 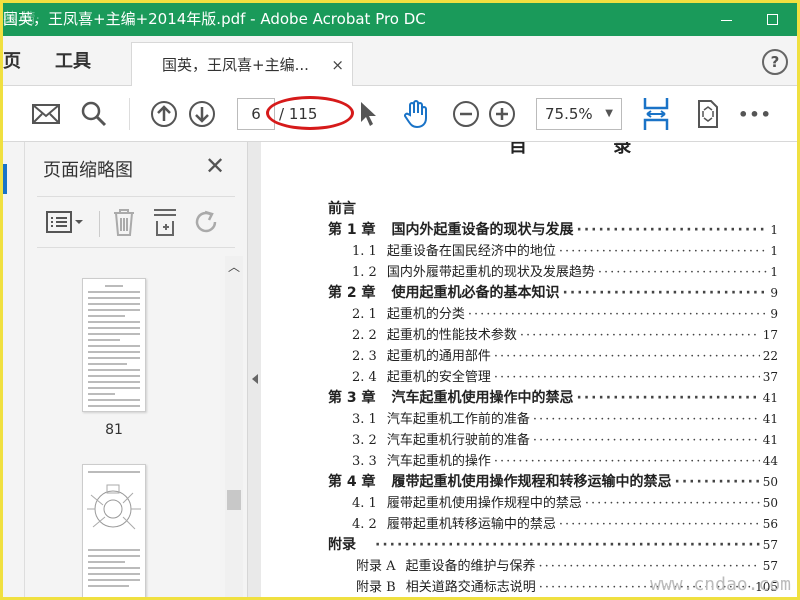 I want to click on zoom-in-button, so click(x=502, y=114).